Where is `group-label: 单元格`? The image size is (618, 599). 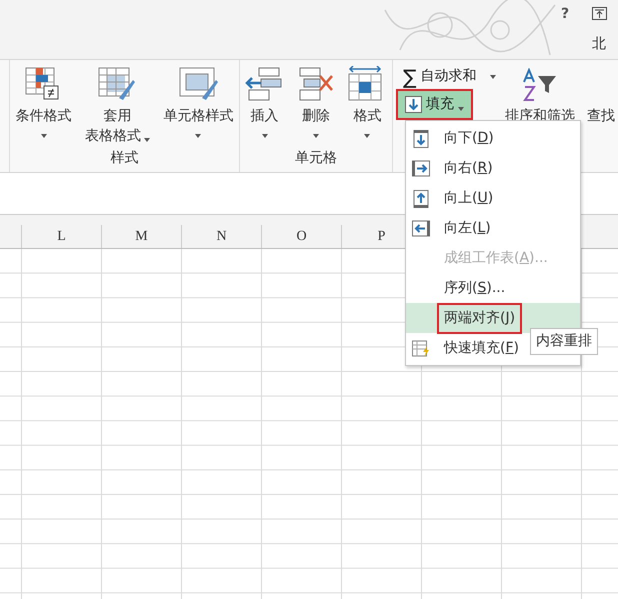
group-label: 单元格 is located at coordinates (316, 158).